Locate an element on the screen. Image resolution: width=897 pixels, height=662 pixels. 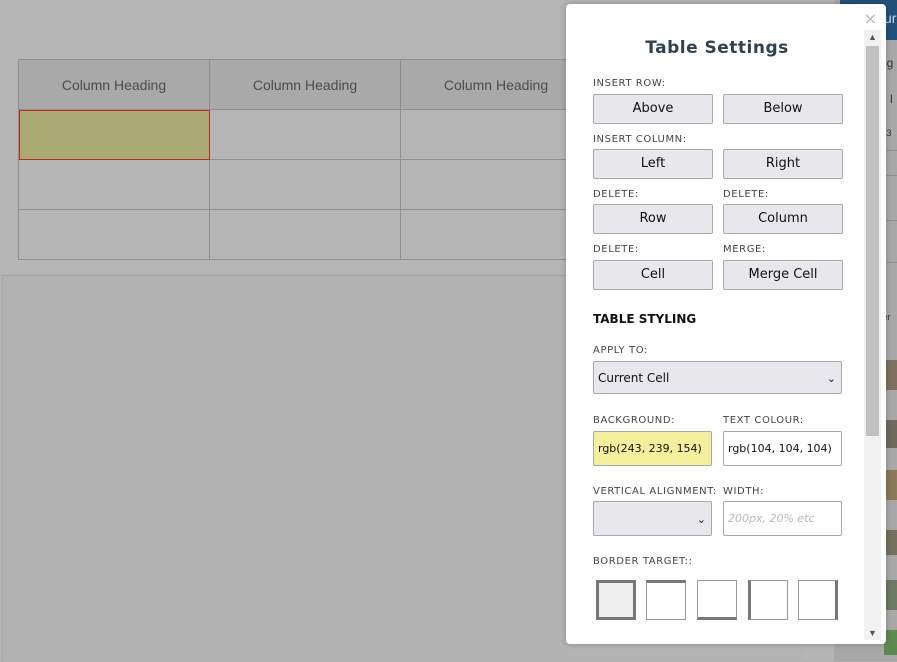
insert-column-right-button: Right is located at coordinates (783, 164).